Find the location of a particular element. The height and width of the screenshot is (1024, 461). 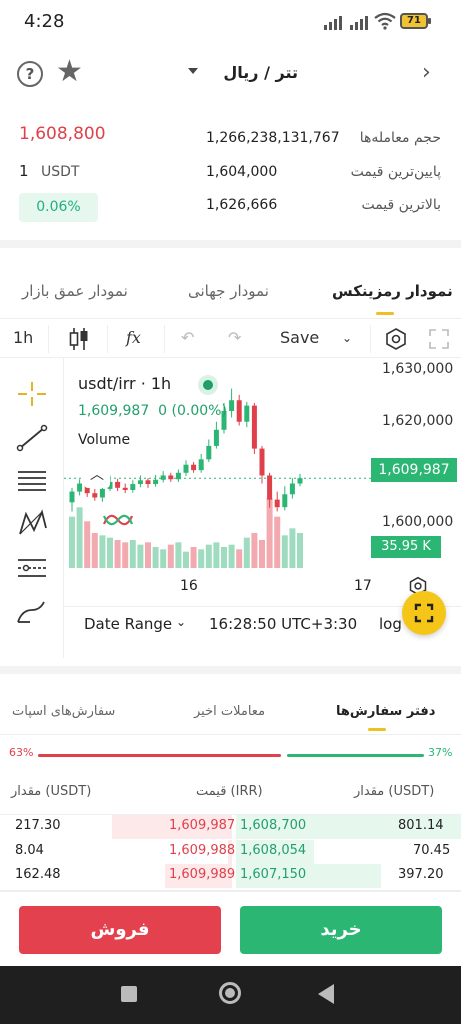

bid-price: 1,608,054 is located at coordinates (273, 850).